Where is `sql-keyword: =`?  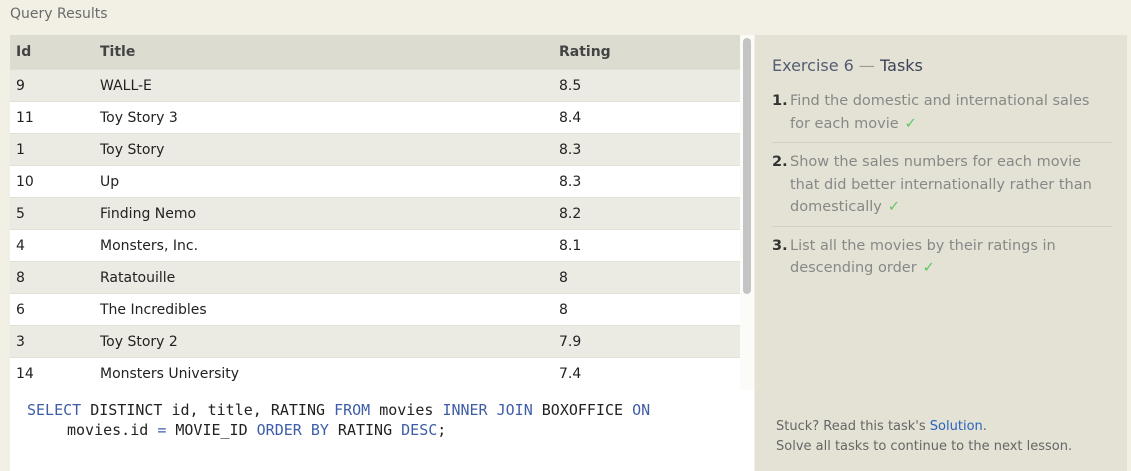
sql-keyword: = is located at coordinates (162, 430).